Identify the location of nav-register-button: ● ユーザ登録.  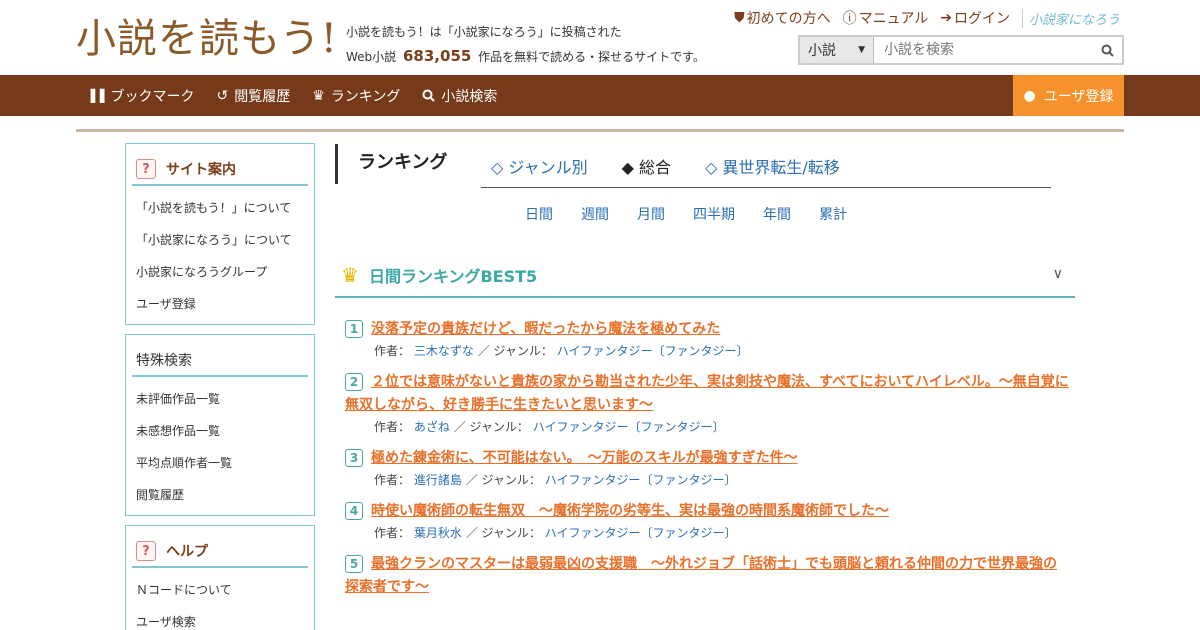
(1068, 95).